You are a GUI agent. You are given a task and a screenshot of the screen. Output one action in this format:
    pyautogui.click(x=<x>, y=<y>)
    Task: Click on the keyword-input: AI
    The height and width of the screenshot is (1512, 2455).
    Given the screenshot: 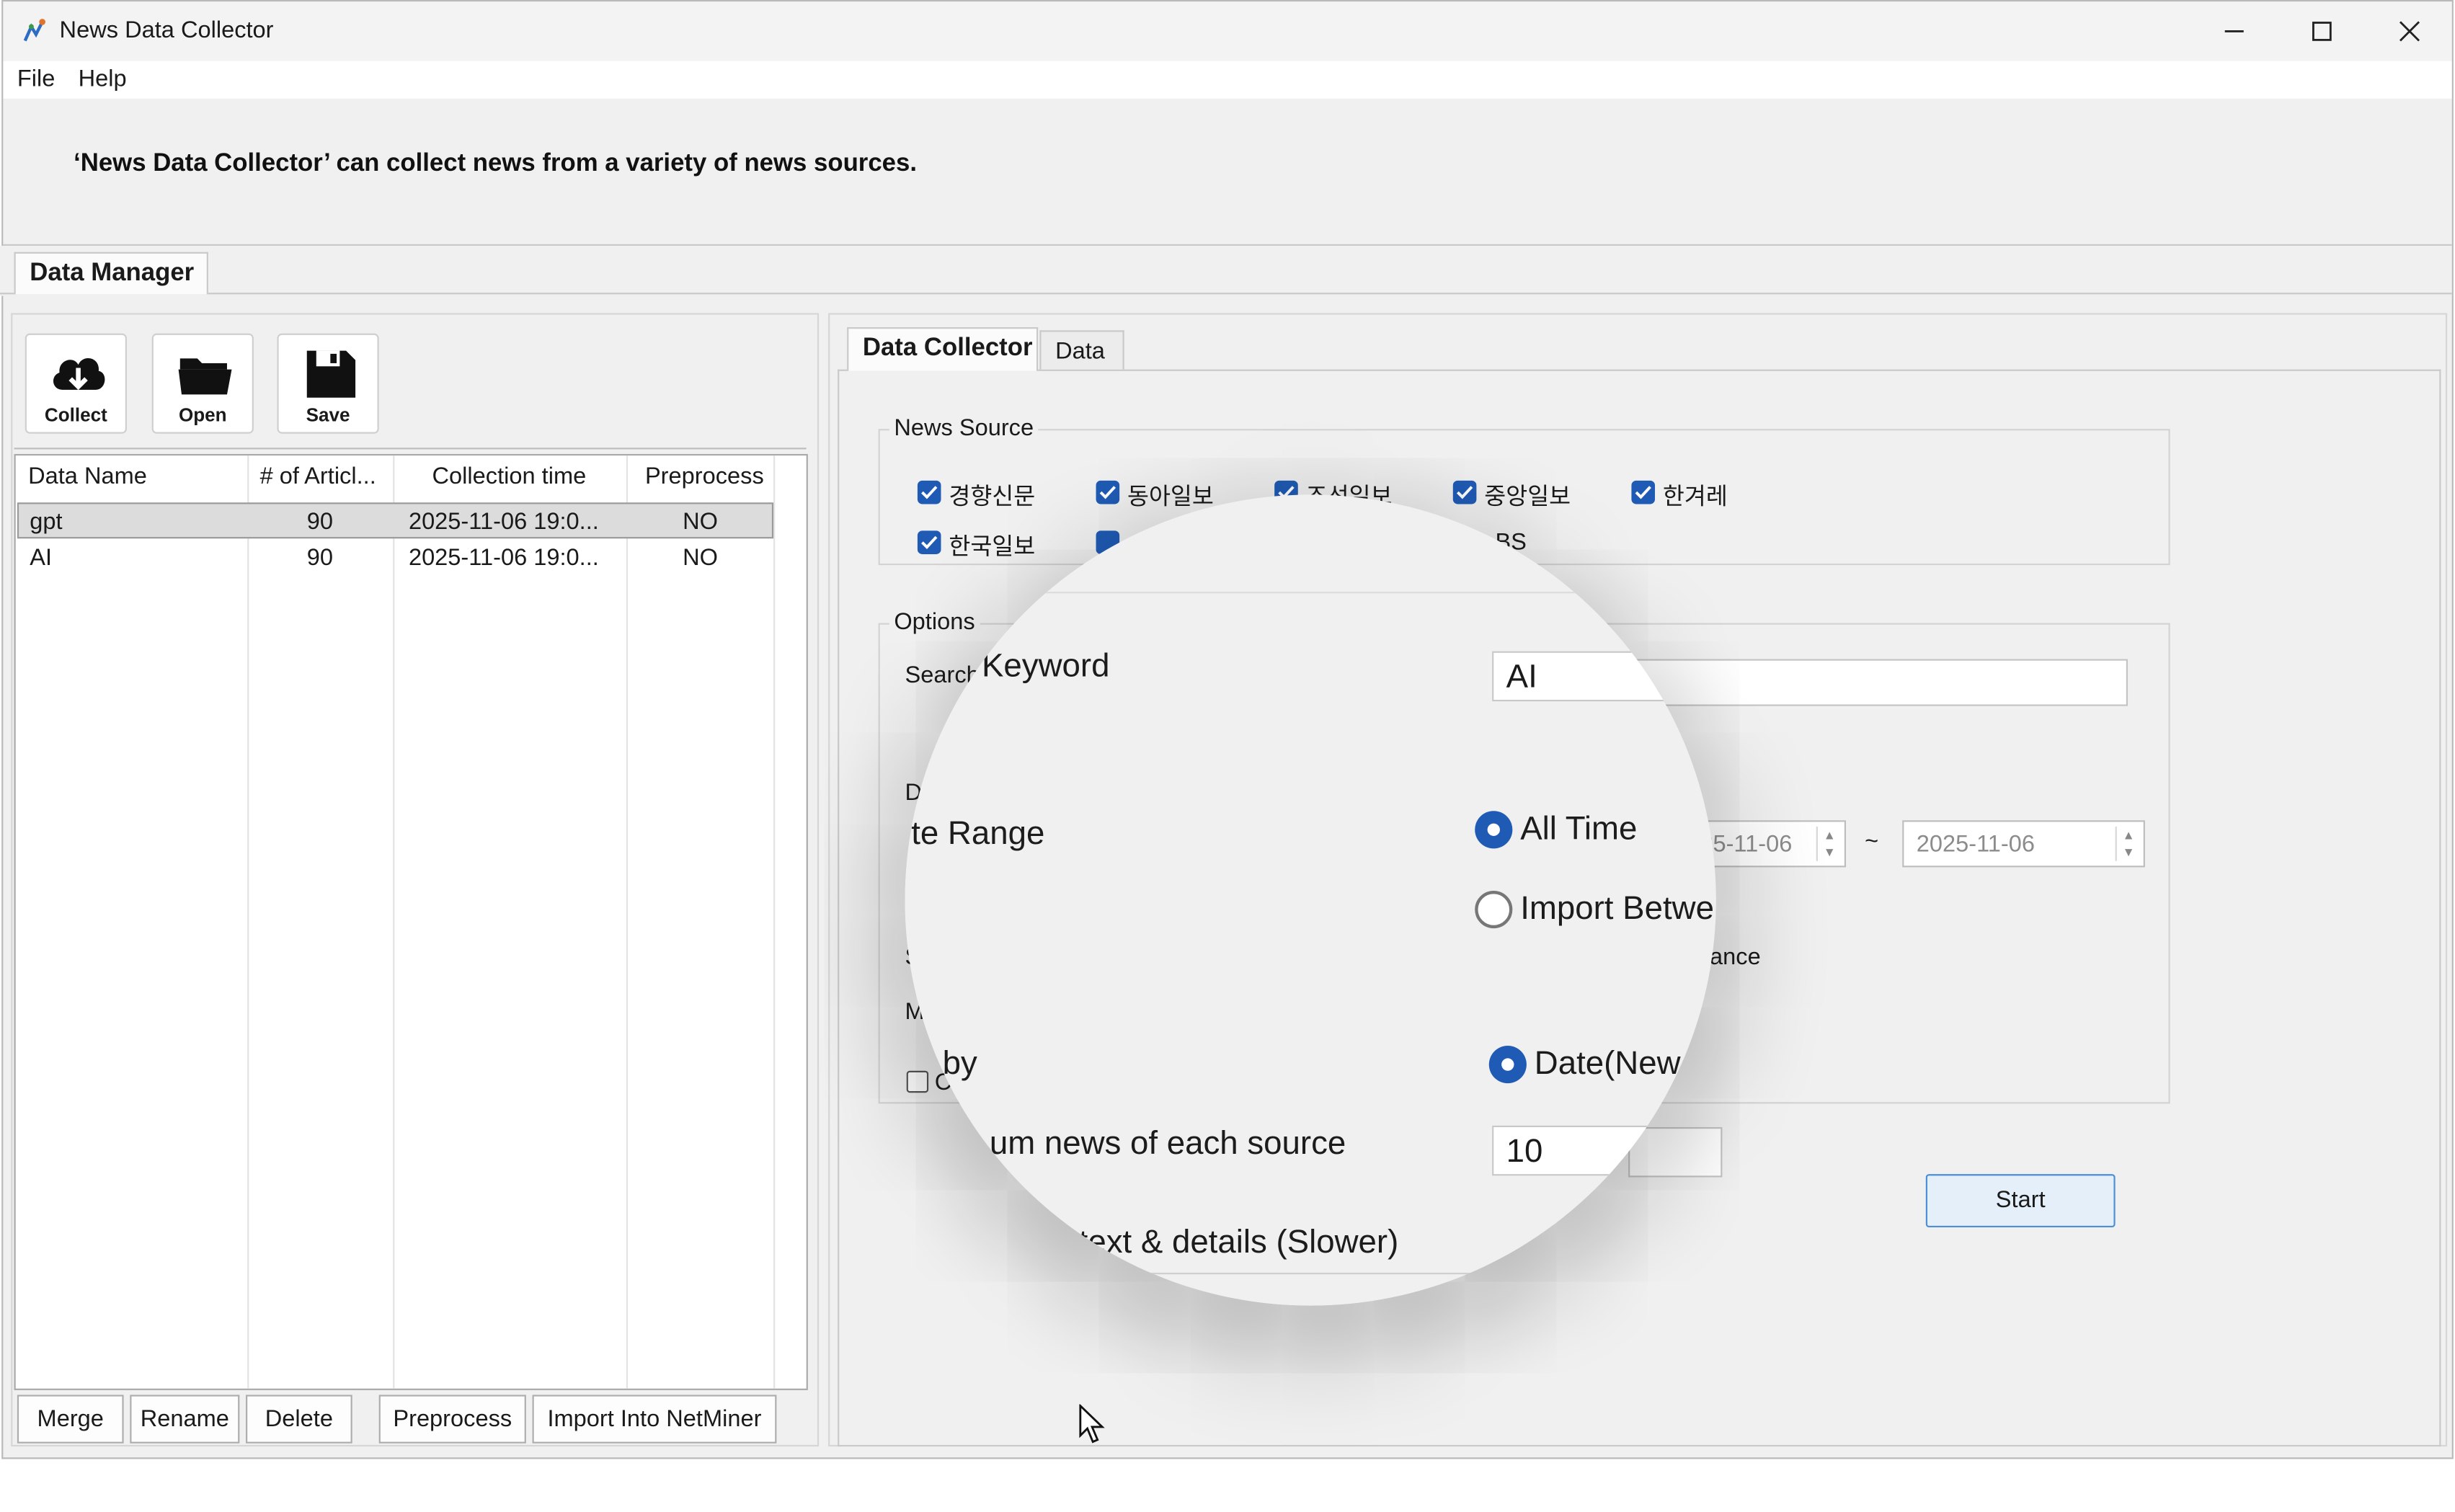 What is the action you would take?
    pyautogui.click(x=1604, y=677)
    